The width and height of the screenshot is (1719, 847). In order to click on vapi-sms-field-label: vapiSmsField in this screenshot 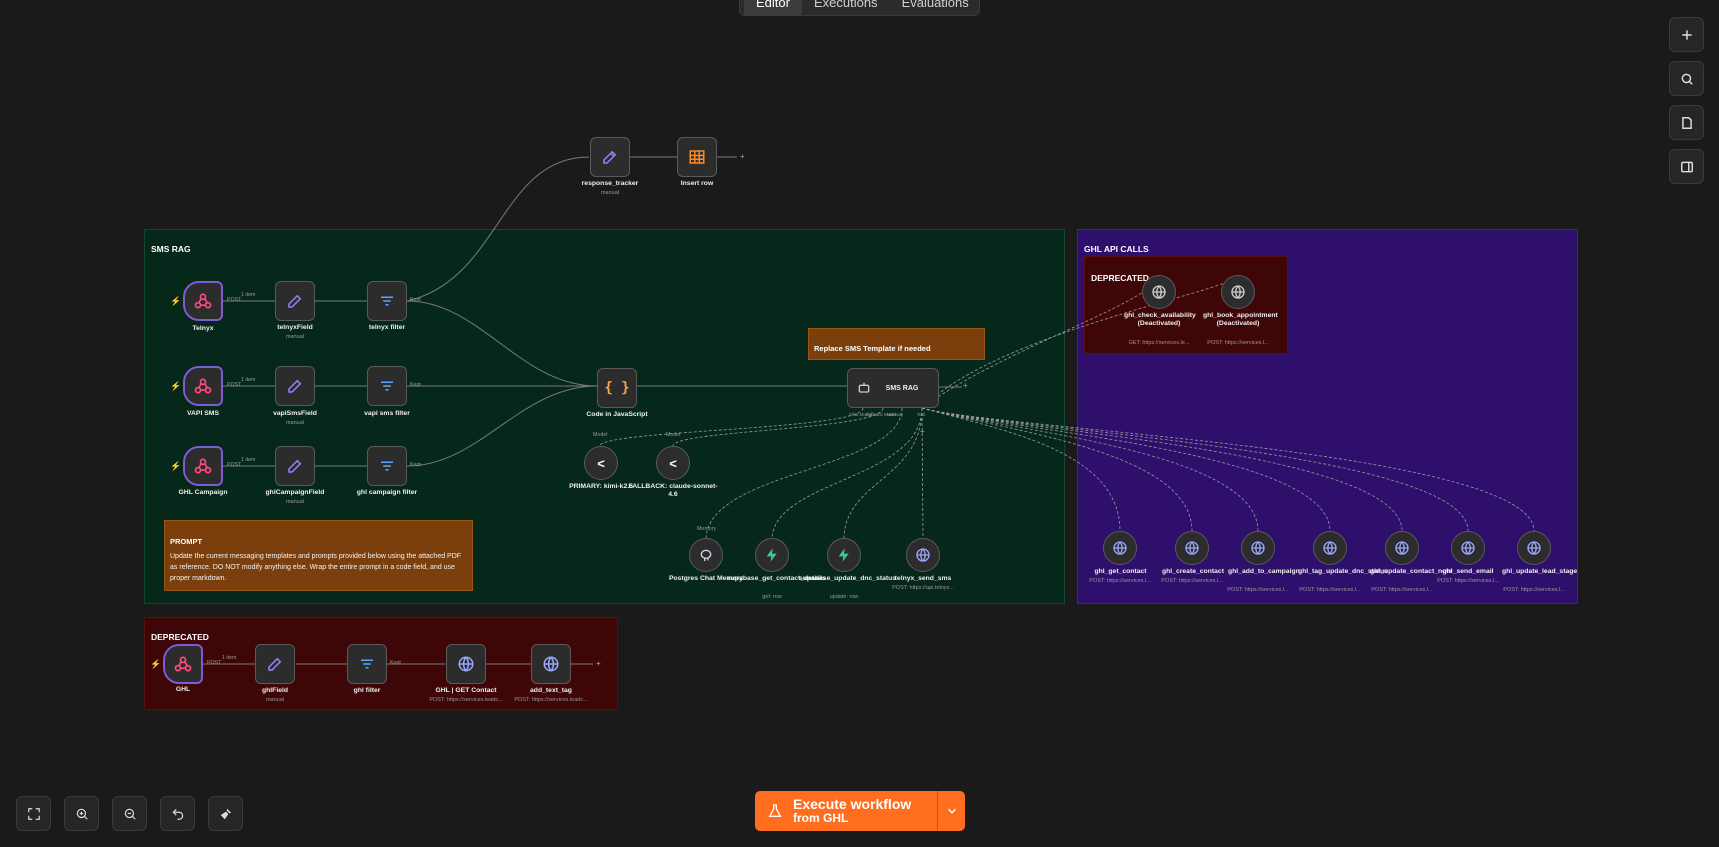, I will do `click(295, 413)`.